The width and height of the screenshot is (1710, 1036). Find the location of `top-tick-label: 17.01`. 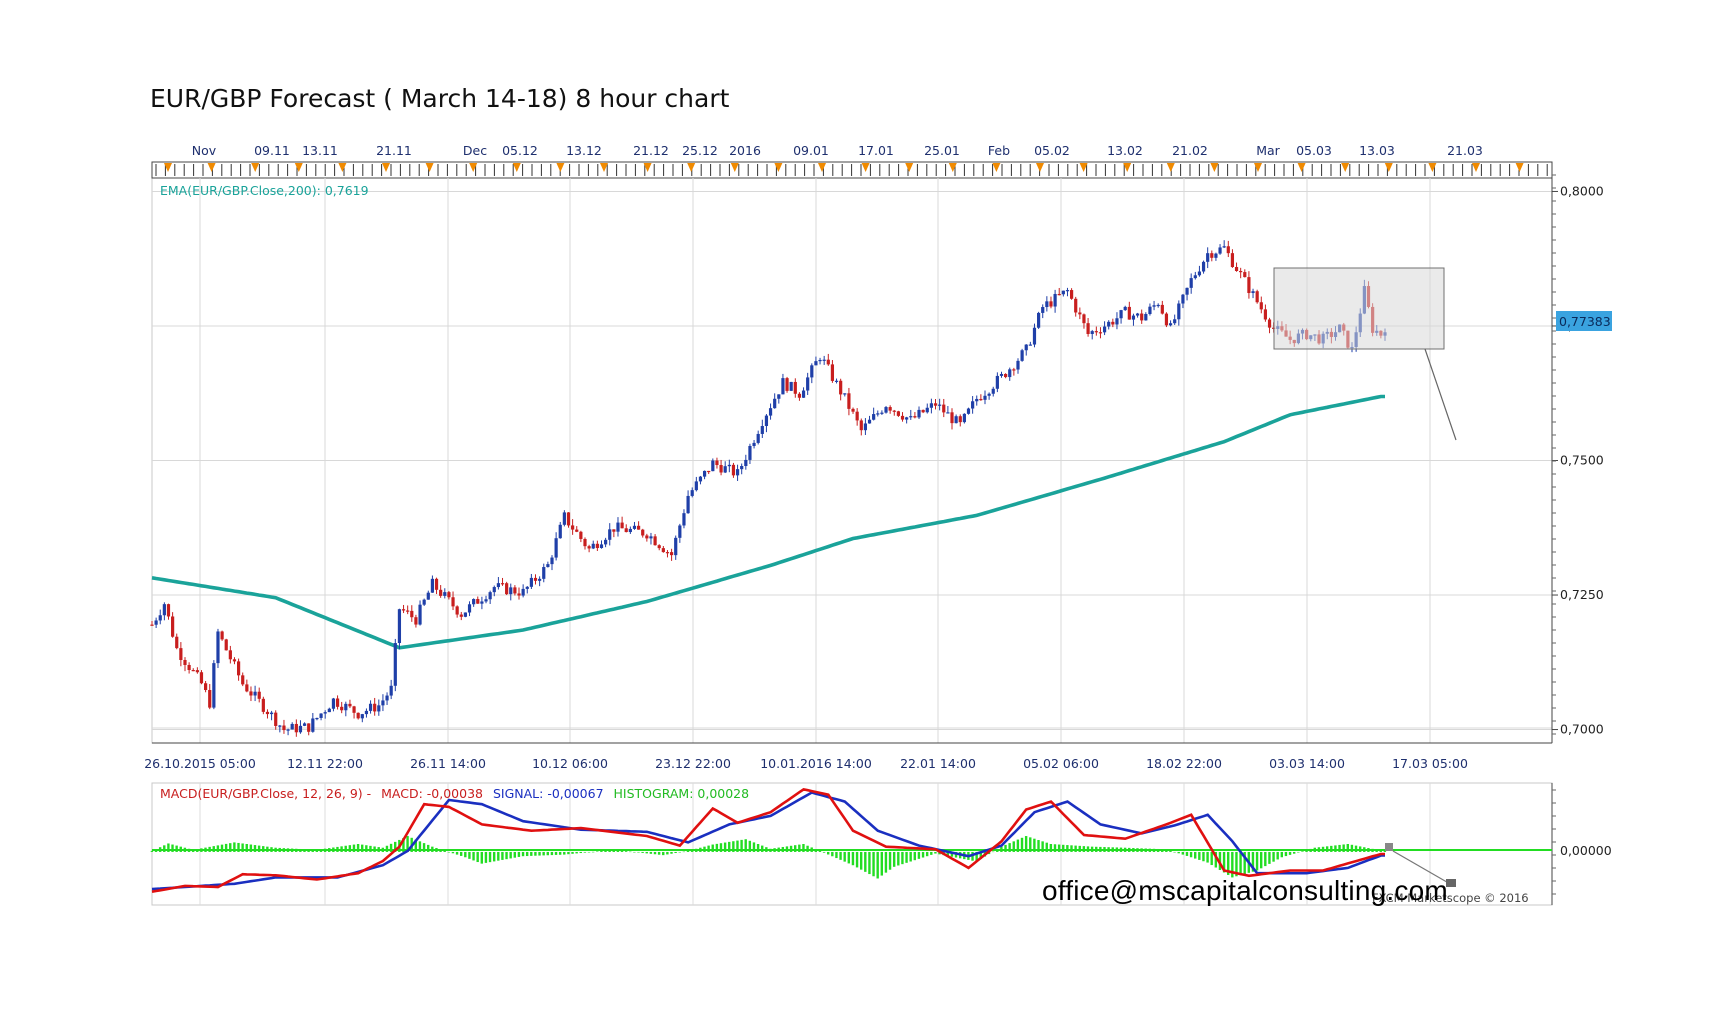

top-tick-label: 17.01 is located at coordinates (876, 150).